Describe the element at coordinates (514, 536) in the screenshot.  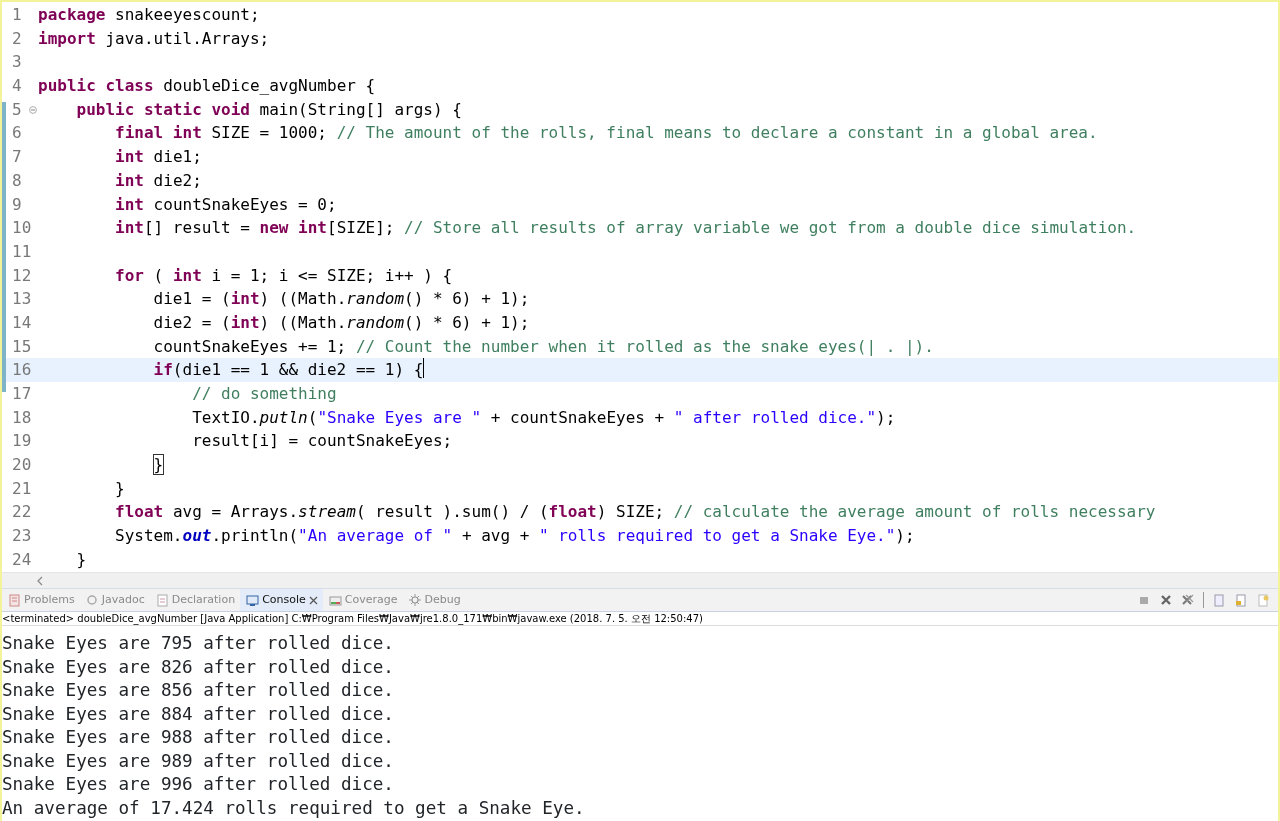
I see `code-line: System.out.println("An average of " + avg + " rolls required to get a Snake Eye.");` at that location.